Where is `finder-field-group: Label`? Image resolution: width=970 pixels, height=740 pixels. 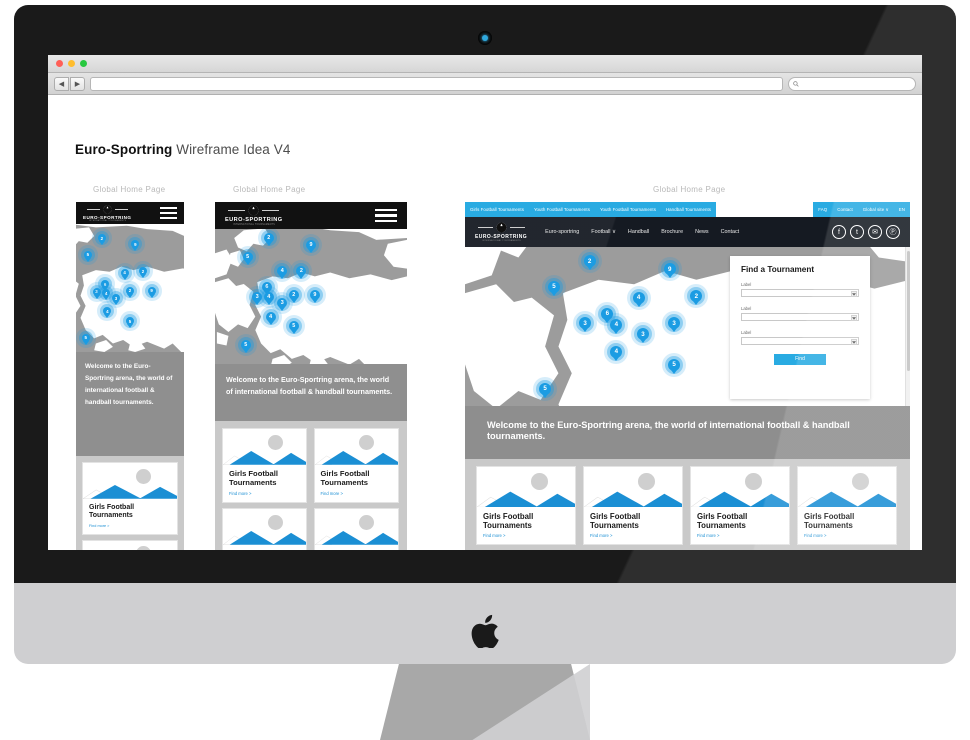
finder-field-group: Label is located at coordinates (800, 337).